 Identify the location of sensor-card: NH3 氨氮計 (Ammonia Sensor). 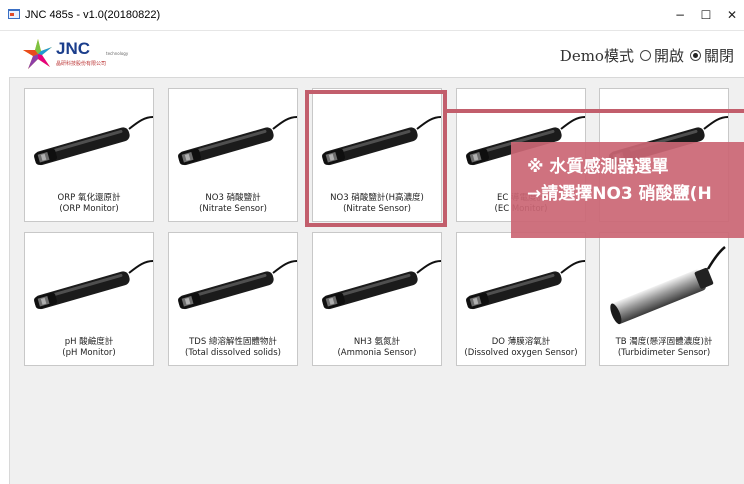
(377, 299).